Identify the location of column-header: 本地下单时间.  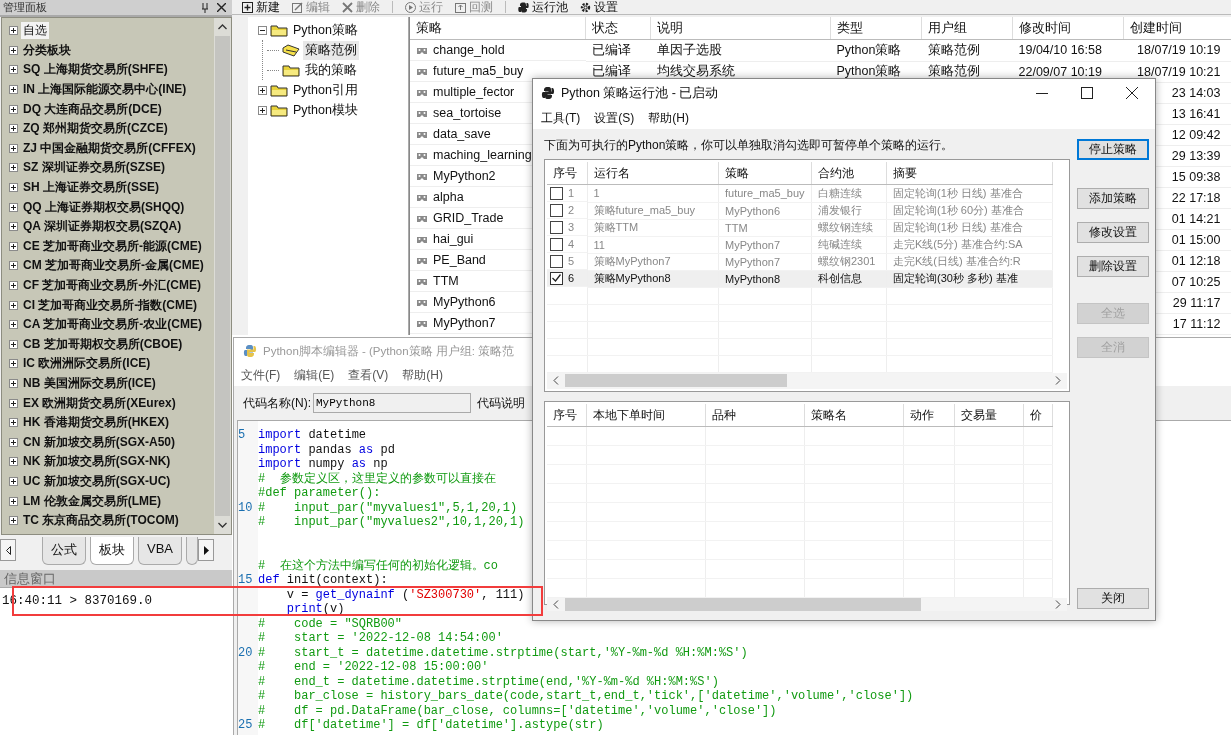
(646, 415).